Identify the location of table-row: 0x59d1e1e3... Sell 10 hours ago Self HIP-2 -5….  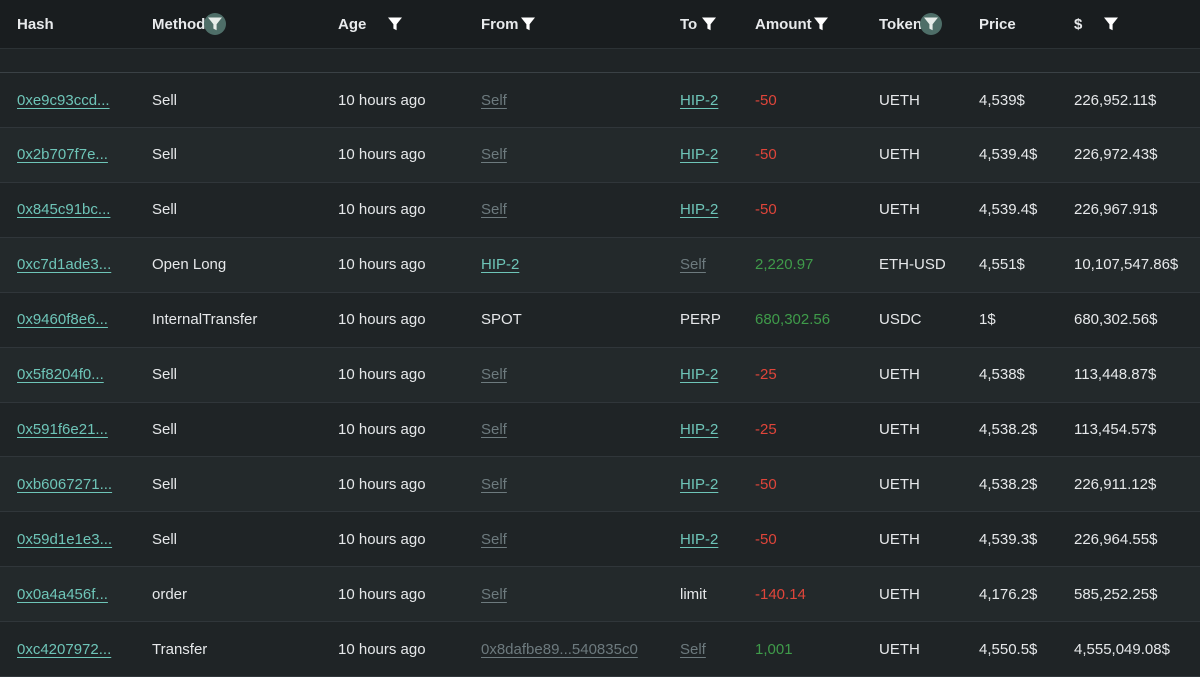
(600, 540).